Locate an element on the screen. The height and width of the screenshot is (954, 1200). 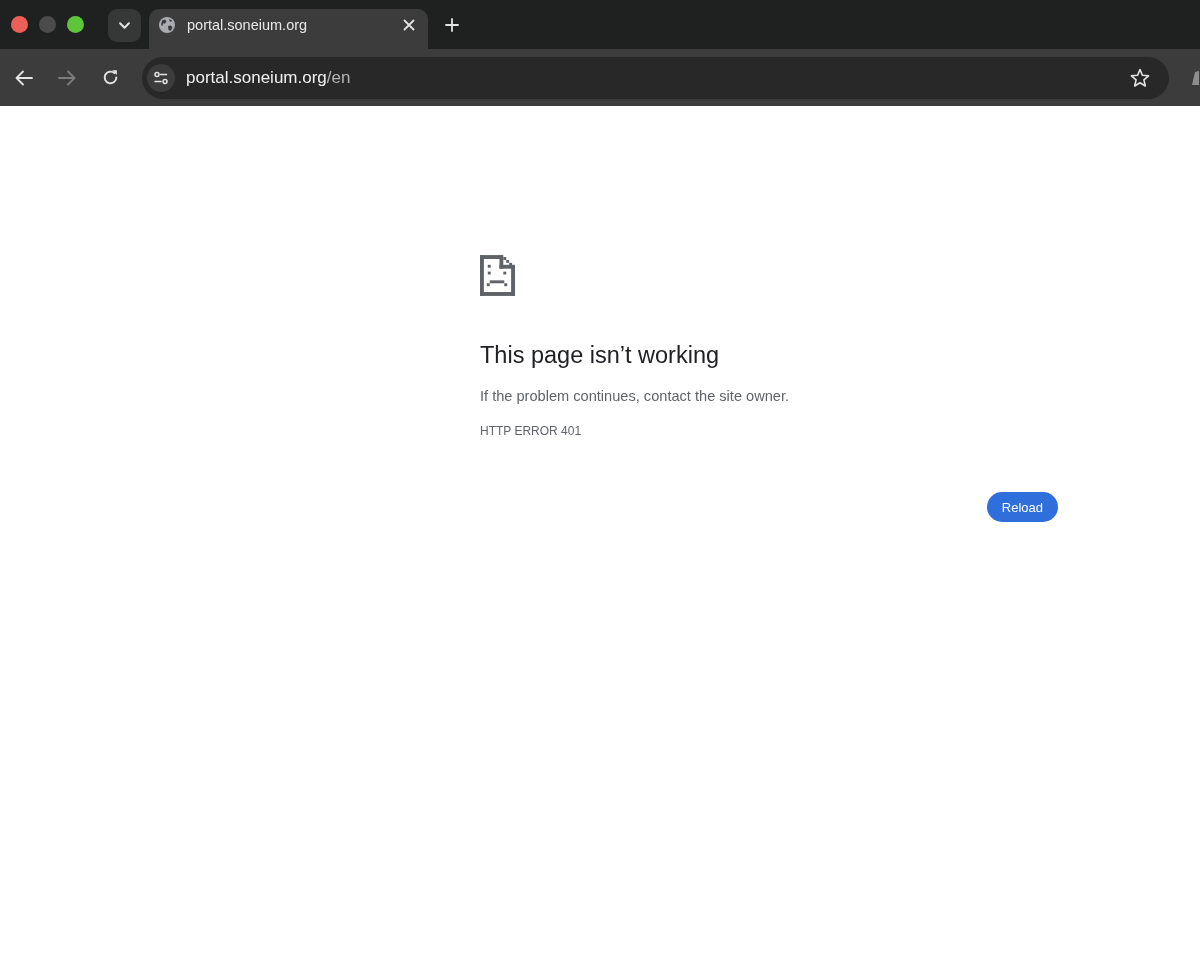
browser-tab: portal.soneium.org is located at coordinates (288, 29).